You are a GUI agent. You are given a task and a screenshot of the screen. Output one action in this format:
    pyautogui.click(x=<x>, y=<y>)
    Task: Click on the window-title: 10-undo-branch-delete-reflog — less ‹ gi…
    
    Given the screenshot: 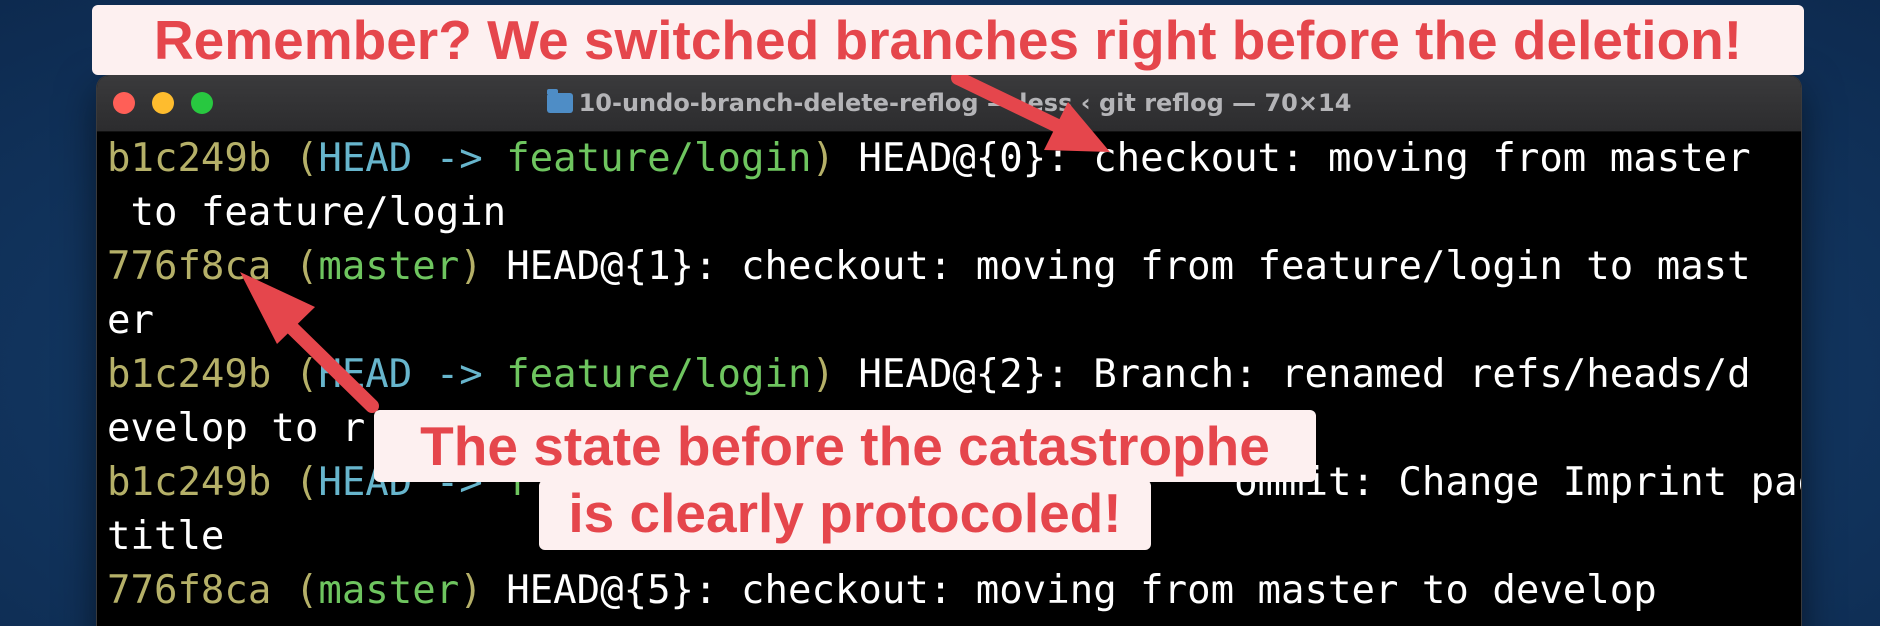 What is the action you would take?
    pyautogui.click(x=949, y=103)
    